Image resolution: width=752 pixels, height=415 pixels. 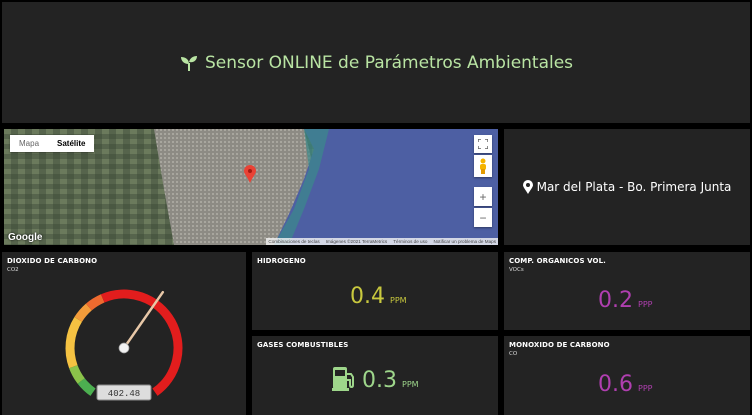 I want to click on co-title: MONOXIDO DE CARBONO, so click(x=559, y=345).